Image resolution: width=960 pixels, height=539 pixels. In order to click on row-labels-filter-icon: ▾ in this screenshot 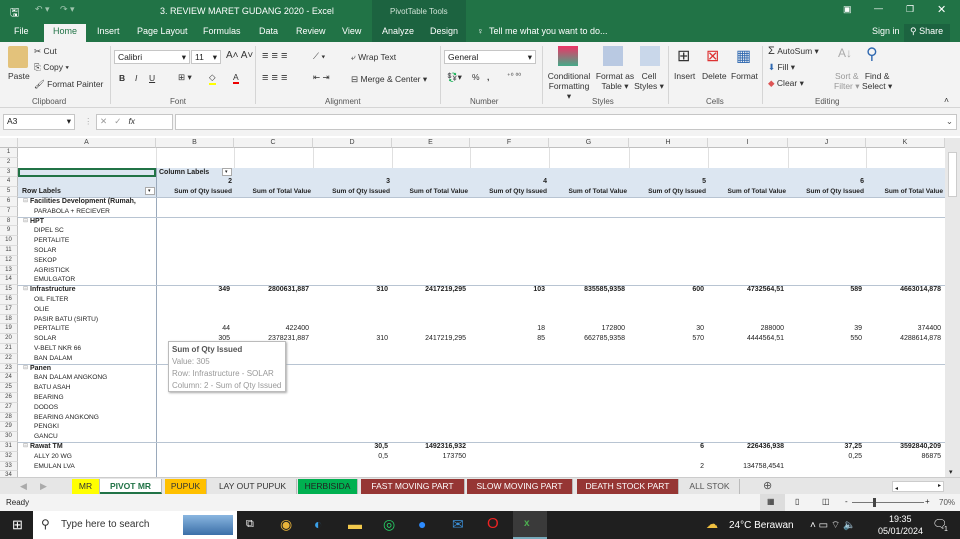, I will do `click(150, 191)`.